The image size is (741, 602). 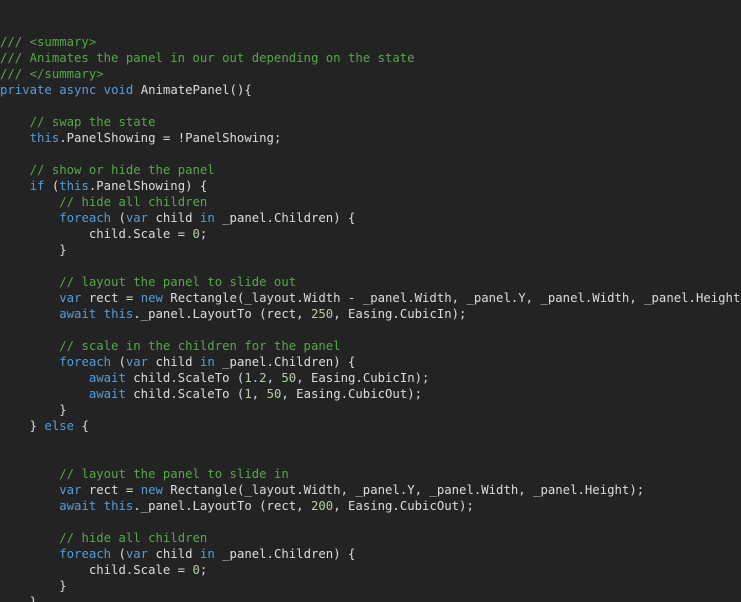 What do you see at coordinates (370, 570) in the screenshot?
I see `code-line: child.Scale = 0;` at bounding box center [370, 570].